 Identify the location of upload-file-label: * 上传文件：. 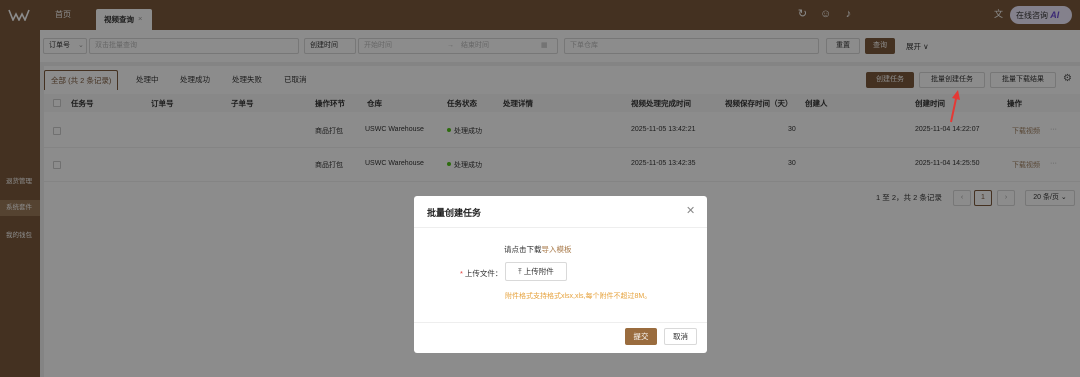
(481, 273).